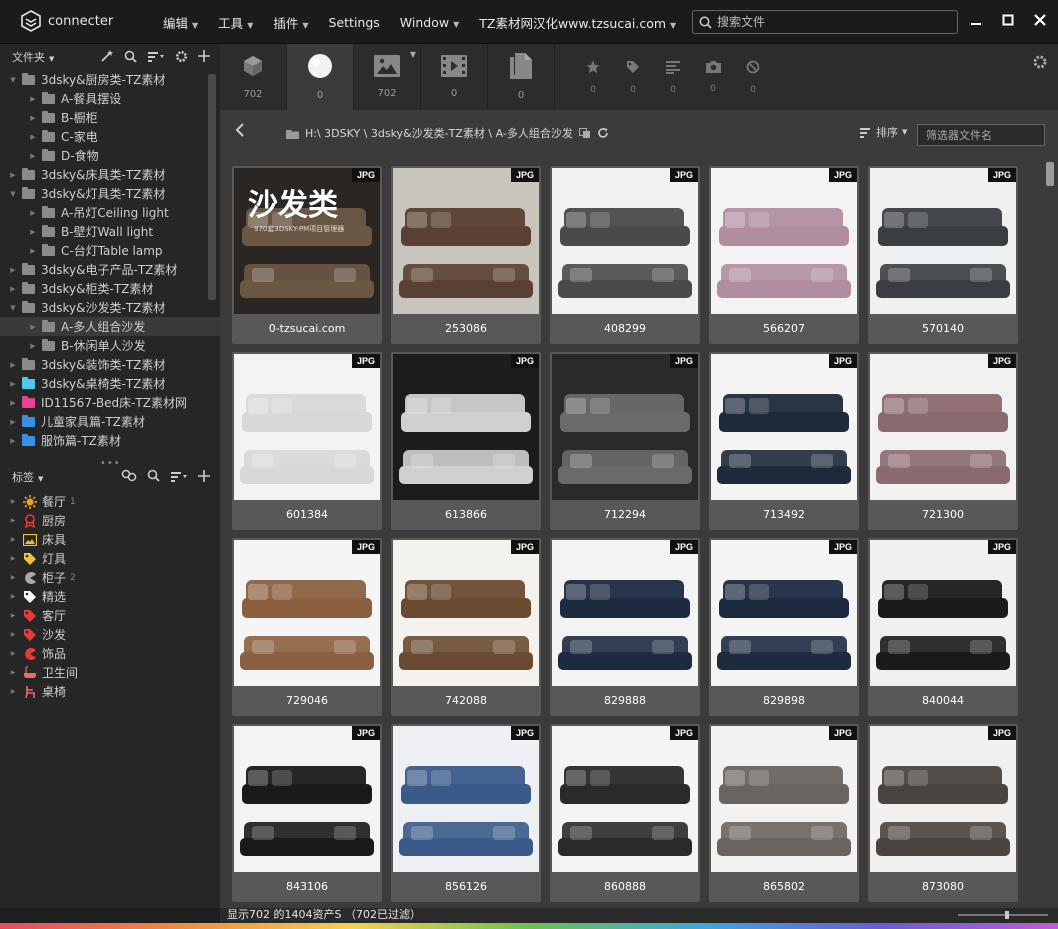  Describe the element at coordinates (110, 174) in the screenshot. I see `folder-item: ▶ 3dsky&床具类-TZ素材` at that location.